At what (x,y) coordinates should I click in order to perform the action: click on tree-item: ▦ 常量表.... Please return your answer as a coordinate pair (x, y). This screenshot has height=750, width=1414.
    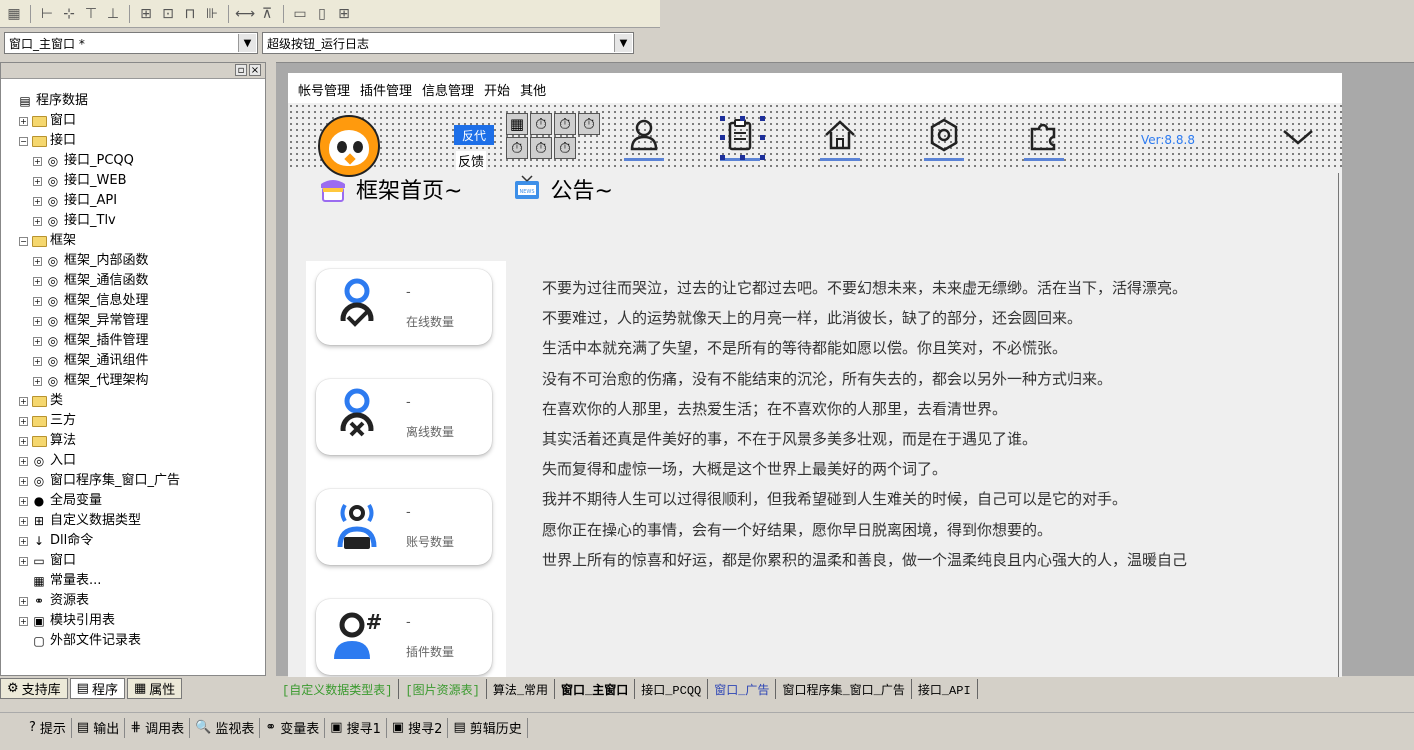
    Looking at the image, I should click on (133, 581).